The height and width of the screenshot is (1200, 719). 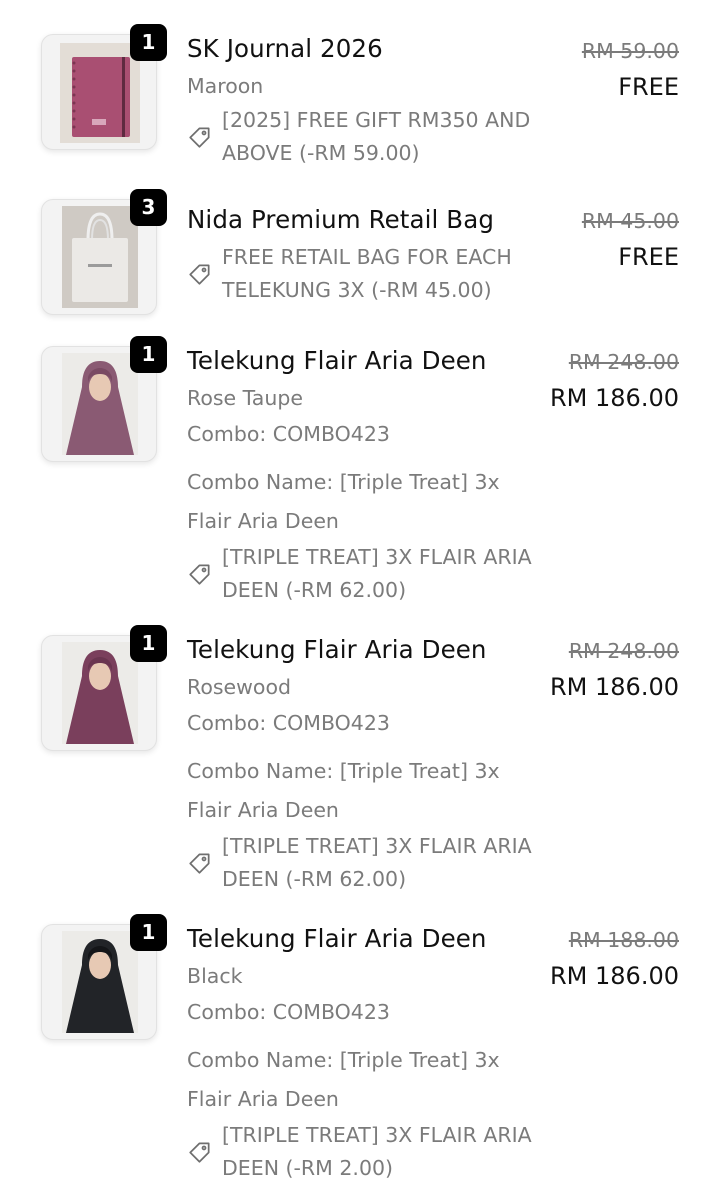 What do you see at coordinates (340, 219) in the screenshot?
I see `product-name: Nida Premium Retail Bag` at bounding box center [340, 219].